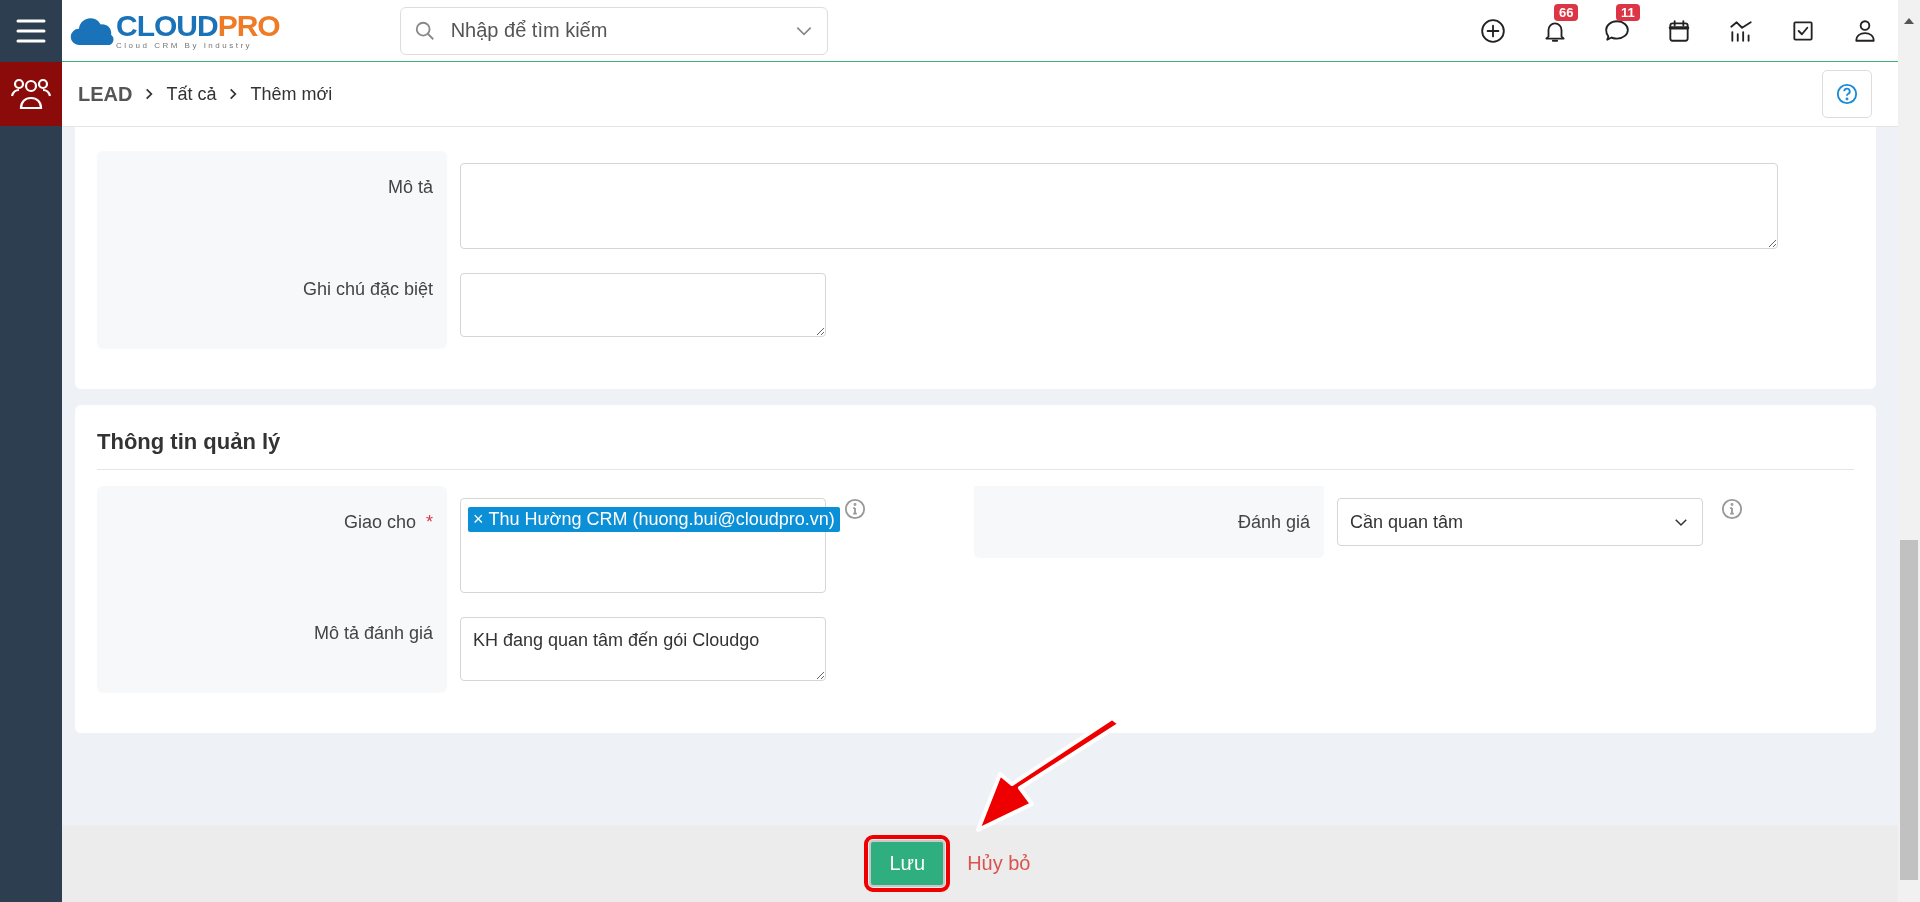 Image resolution: width=1920 pixels, height=902 pixels. What do you see at coordinates (31, 94) in the screenshot?
I see `people-icon` at bounding box center [31, 94].